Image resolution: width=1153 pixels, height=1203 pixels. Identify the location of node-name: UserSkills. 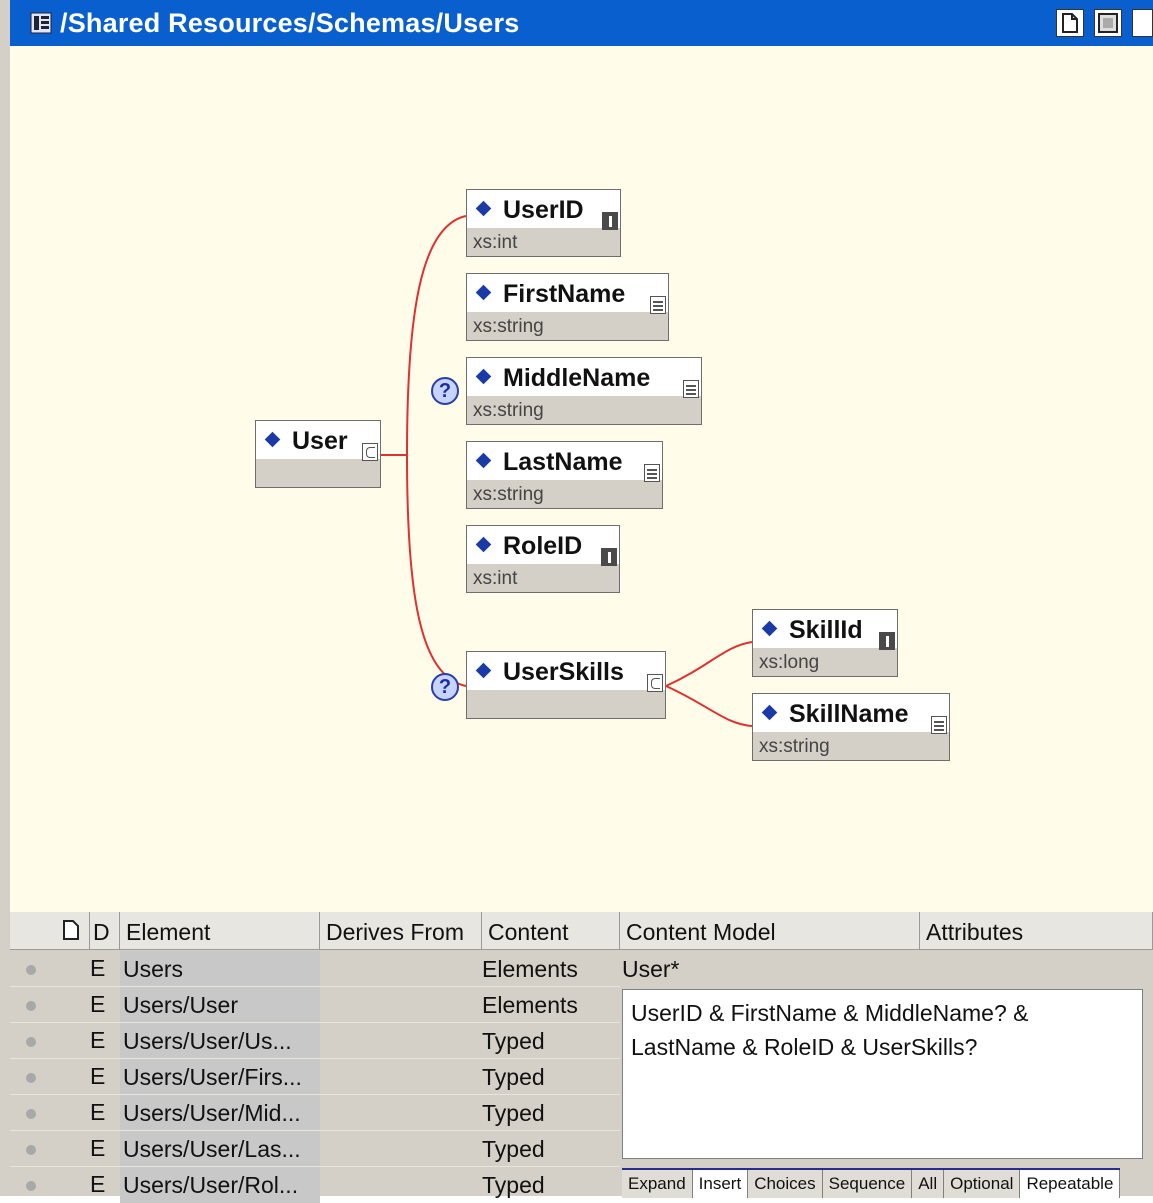
(563, 672).